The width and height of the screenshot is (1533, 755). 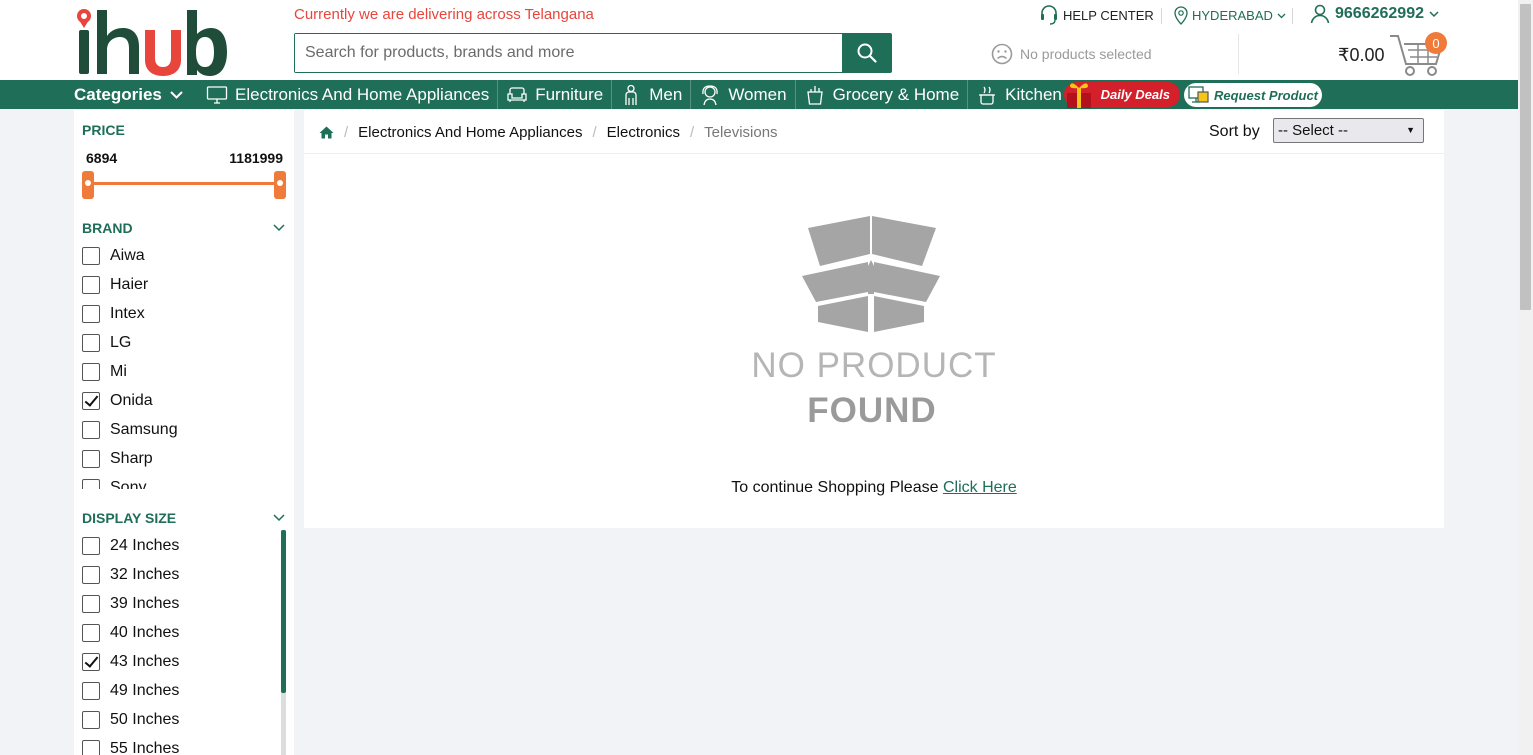 I want to click on brand-option-label: Aiwa, so click(x=127, y=255).